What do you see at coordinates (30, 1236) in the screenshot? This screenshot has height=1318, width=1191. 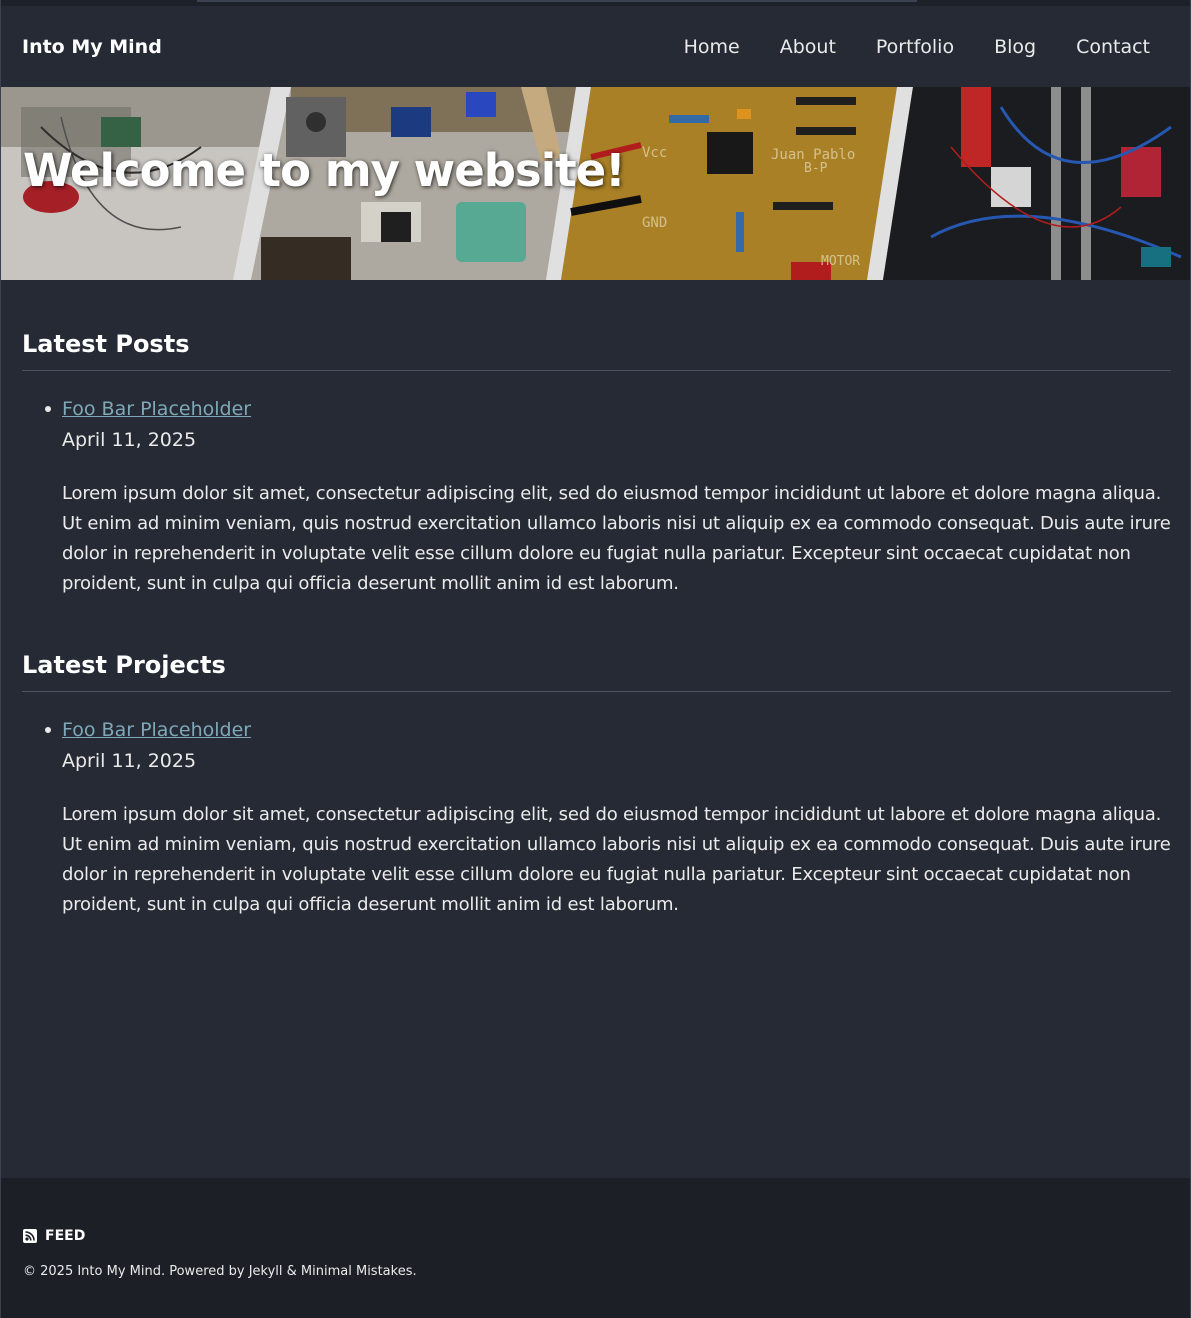 I see `rss-icon` at bounding box center [30, 1236].